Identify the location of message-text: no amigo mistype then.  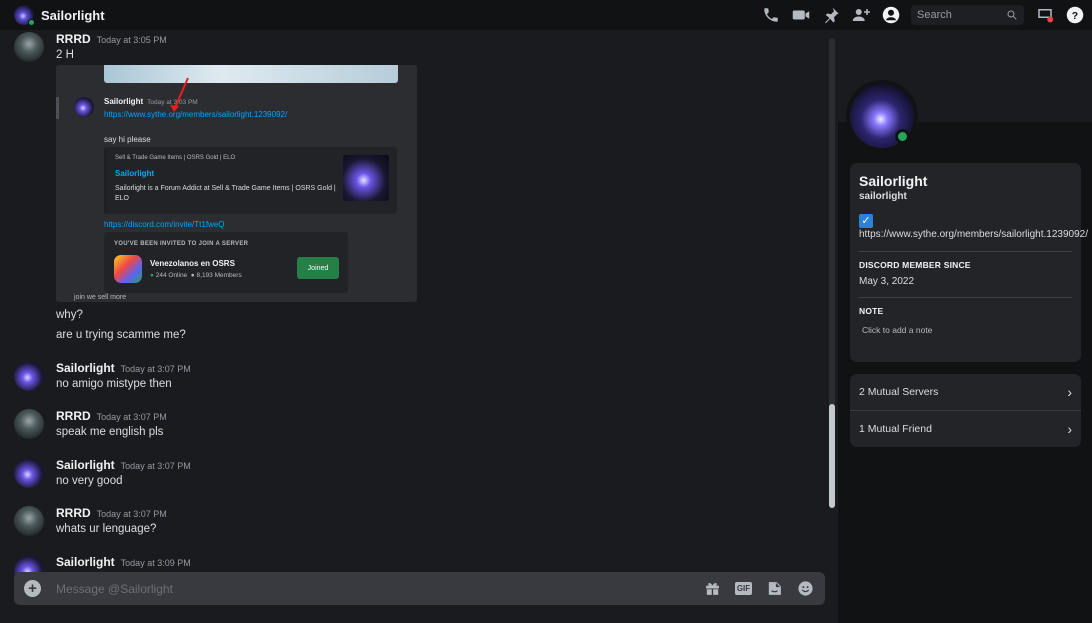
(114, 384).